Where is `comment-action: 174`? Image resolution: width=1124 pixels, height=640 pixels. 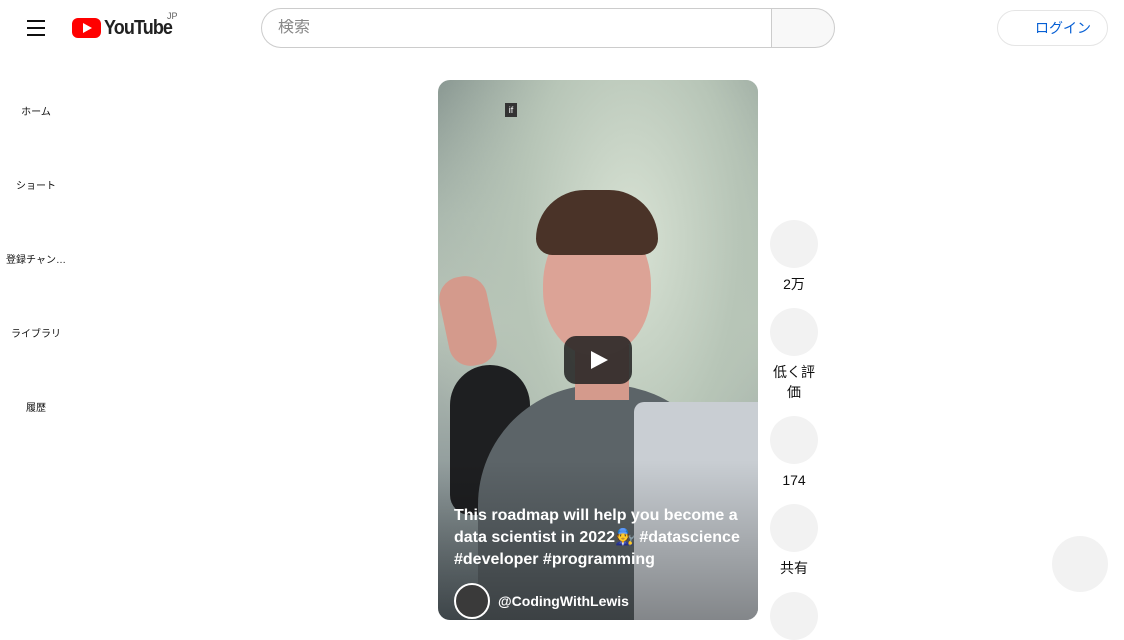 comment-action: 174 is located at coordinates (794, 453).